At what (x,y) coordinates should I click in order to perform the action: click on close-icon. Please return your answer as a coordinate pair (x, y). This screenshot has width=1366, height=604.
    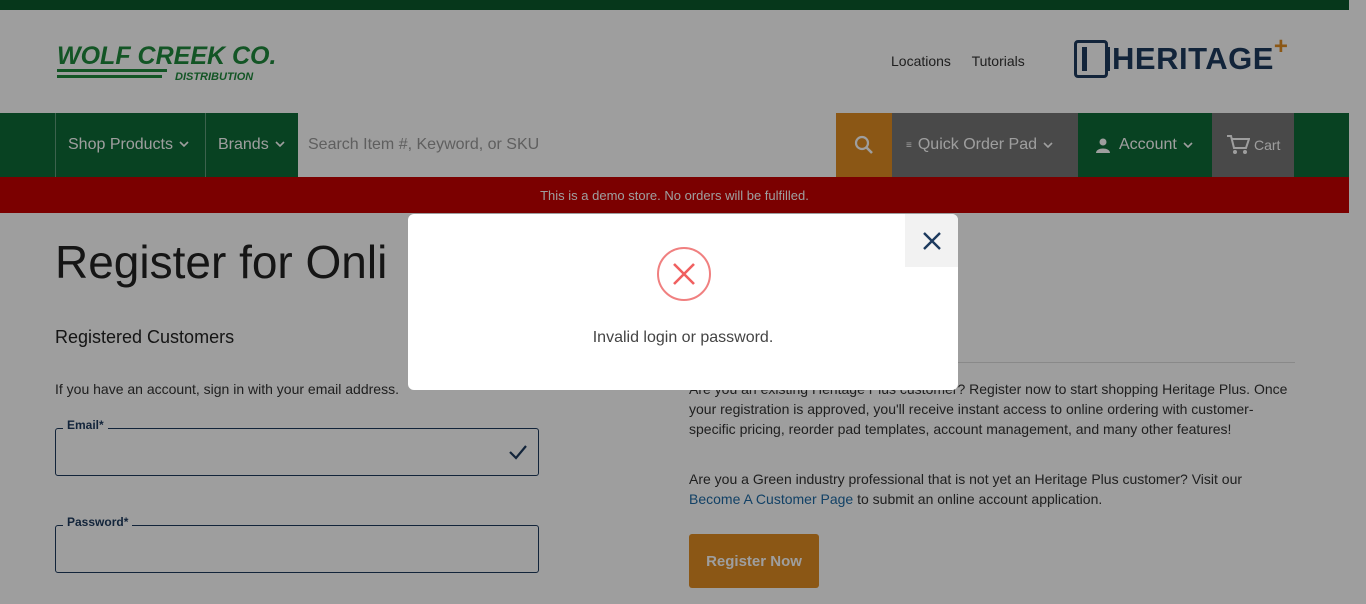
    Looking at the image, I should click on (931, 240).